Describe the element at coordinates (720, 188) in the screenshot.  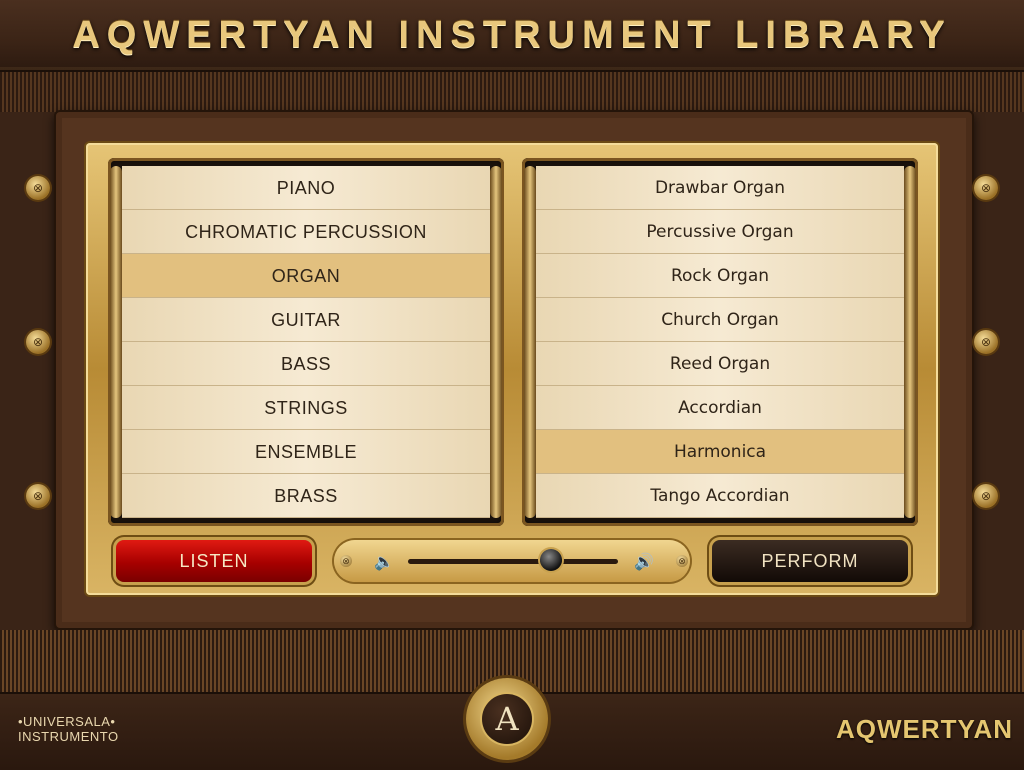
I see `instrument-row: Drawbar Organ` at that location.